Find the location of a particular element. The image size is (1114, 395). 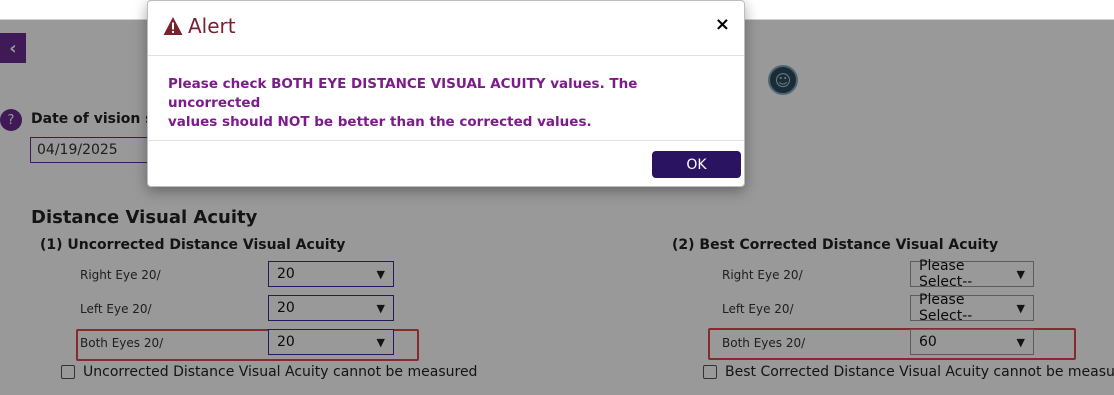

dialog-header: Alert × is located at coordinates (446, 28).